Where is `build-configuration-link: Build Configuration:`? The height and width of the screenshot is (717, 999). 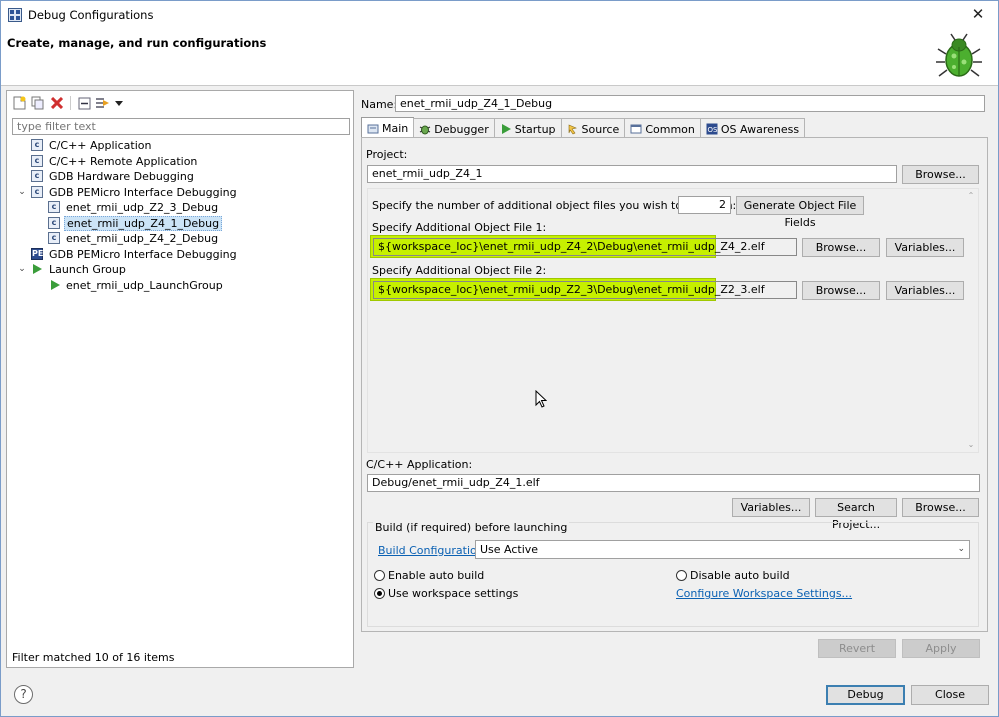 build-configuration-link: Build Configuration: is located at coordinates (432, 550).